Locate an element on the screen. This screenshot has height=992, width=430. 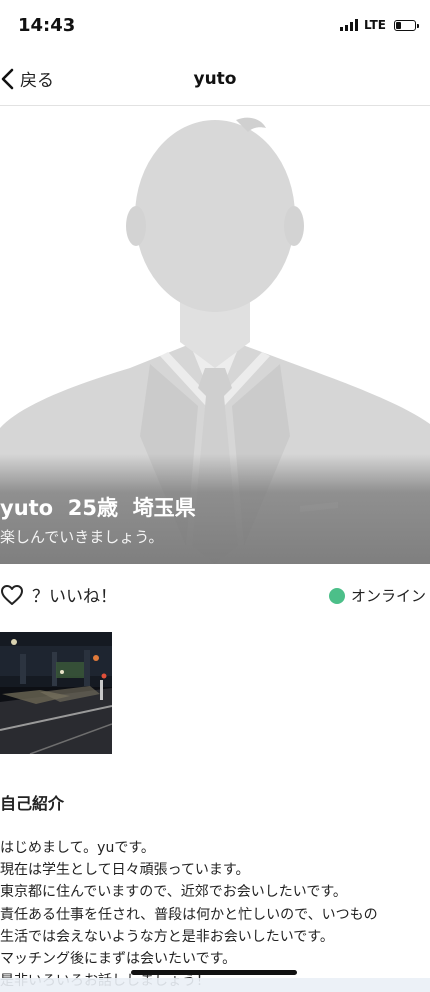
intro-line: 生活では会えないような方と是非お会いしたいです。 is located at coordinates (167, 936).